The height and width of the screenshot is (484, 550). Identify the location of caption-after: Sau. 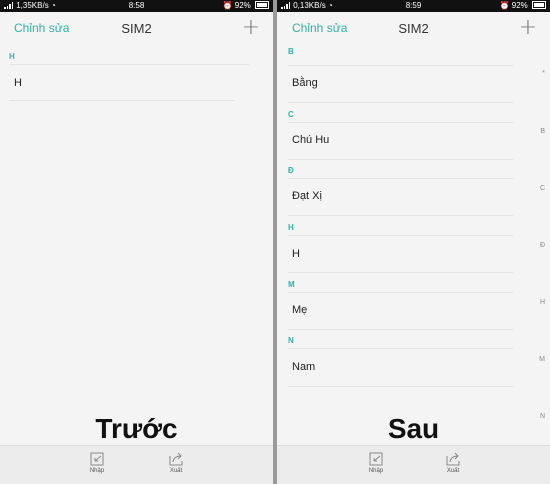
(413, 428).